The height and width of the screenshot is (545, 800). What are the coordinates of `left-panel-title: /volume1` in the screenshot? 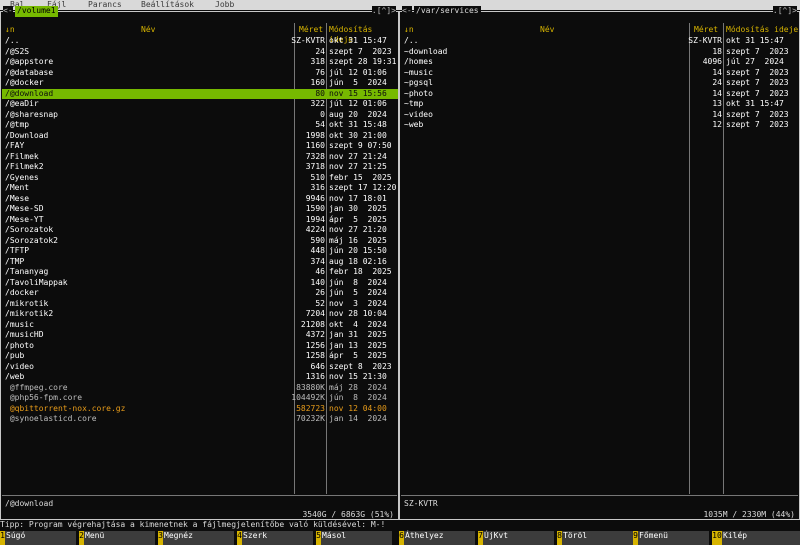 It's located at (36, 11).